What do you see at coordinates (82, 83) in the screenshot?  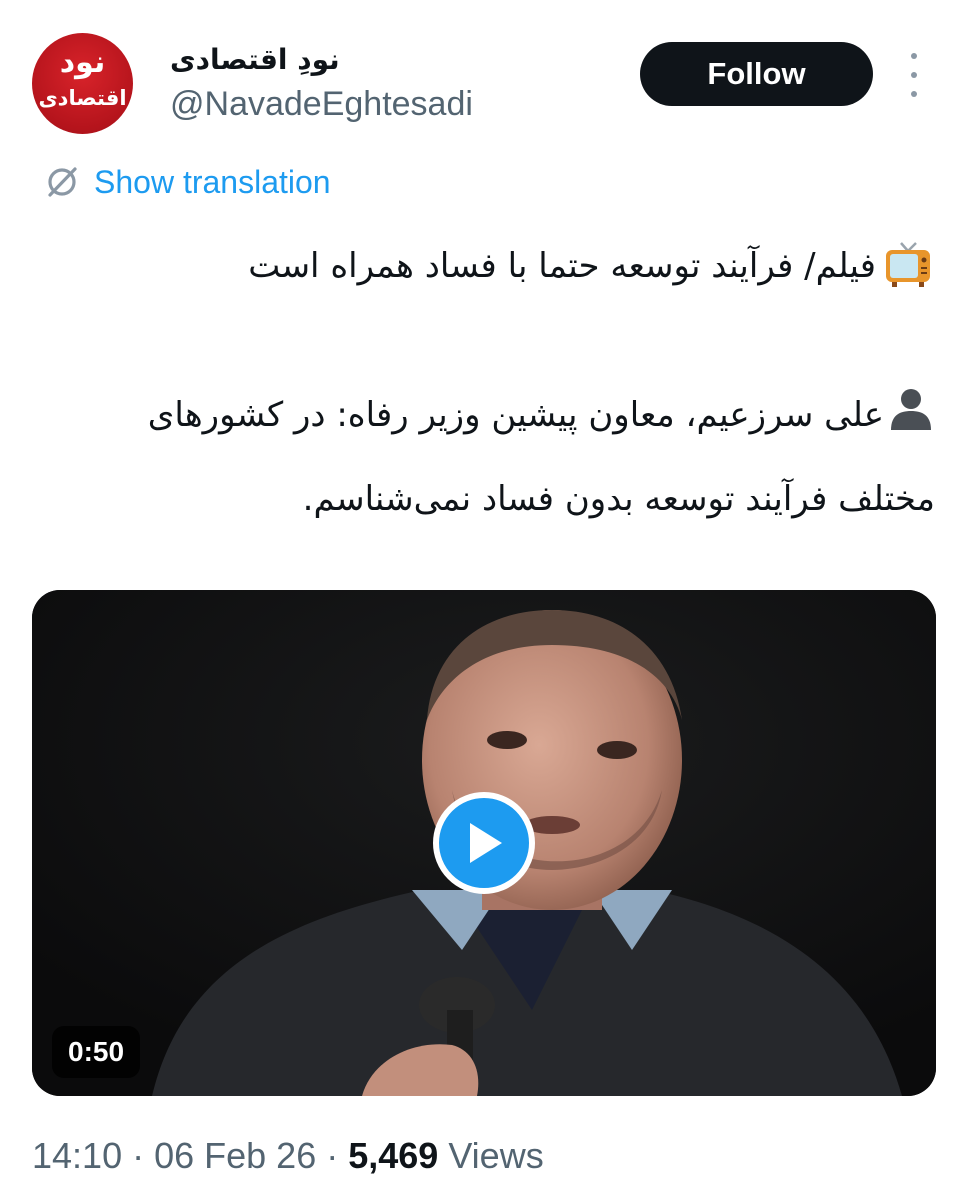 I see `profile-avatar: نود اقتصادی` at bounding box center [82, 83].